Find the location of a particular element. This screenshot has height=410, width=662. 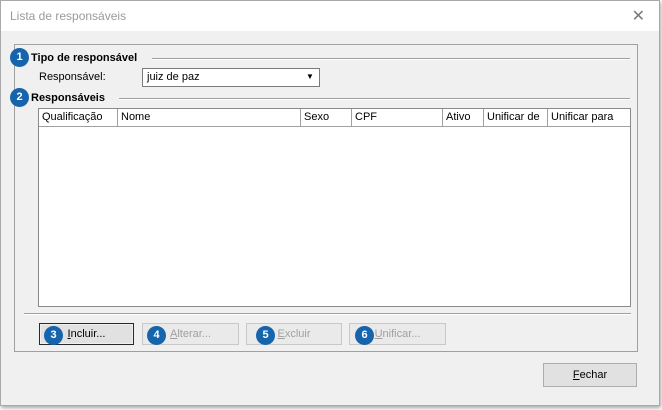

window-title: Lista de responsáveis is located at coordinates (68, 16).